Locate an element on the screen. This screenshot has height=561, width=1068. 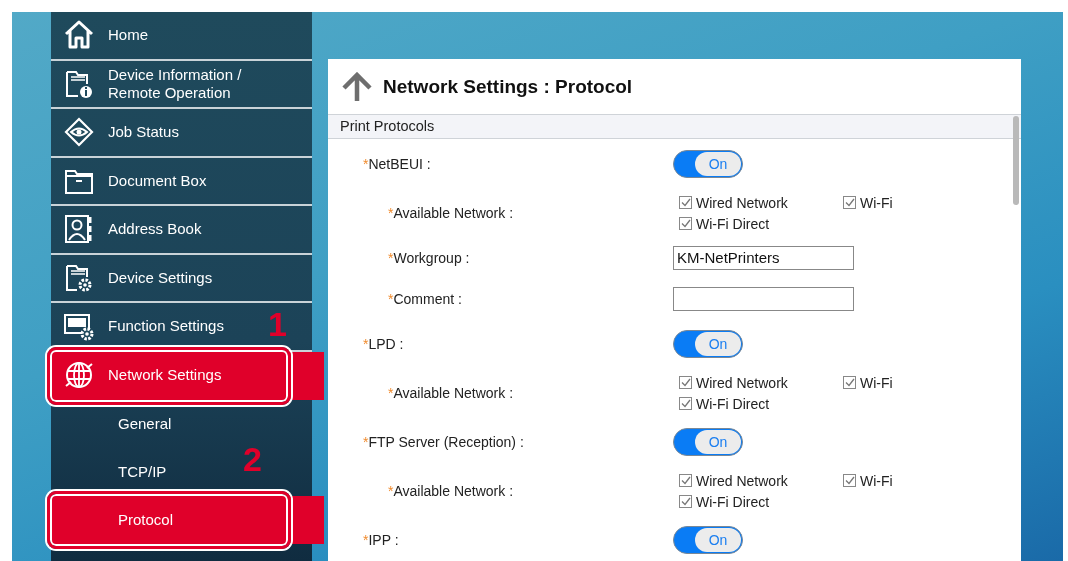
field-label: *FTP Server (Reception) : is located at coordinates (443, 442).